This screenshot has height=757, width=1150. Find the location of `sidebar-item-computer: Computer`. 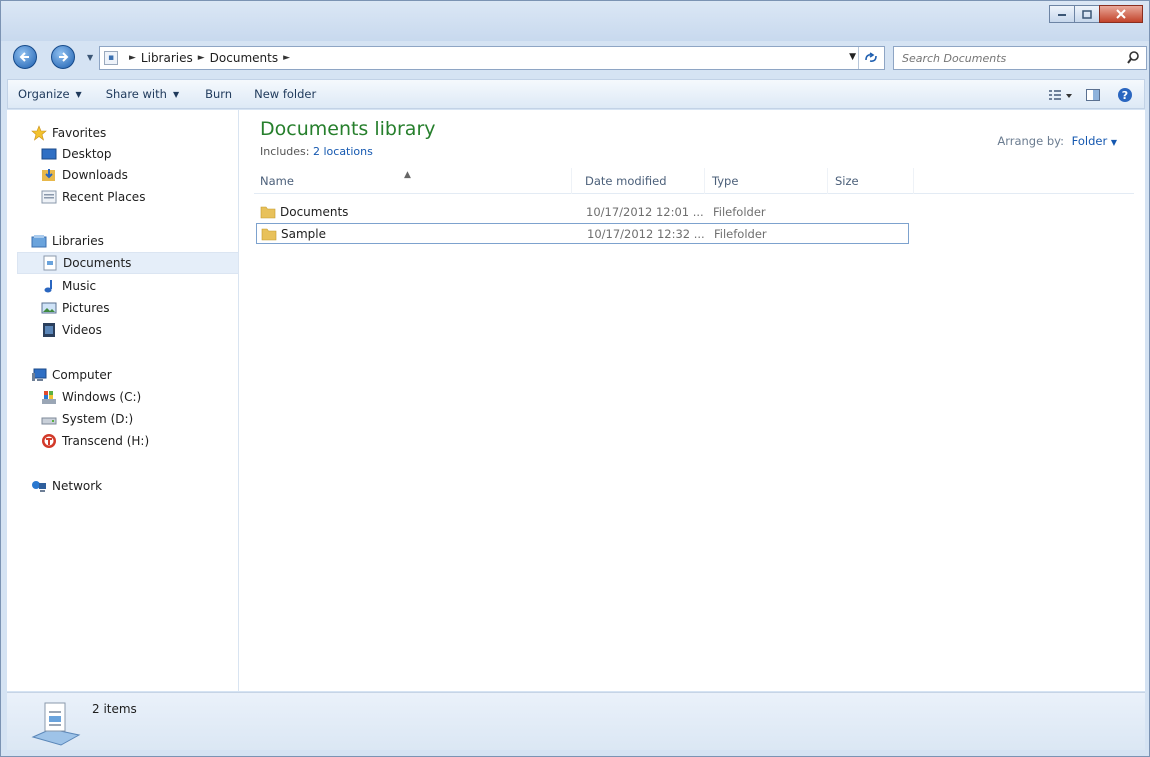

sidebar-item-computer: Computer is located at coordinates (71, 375).